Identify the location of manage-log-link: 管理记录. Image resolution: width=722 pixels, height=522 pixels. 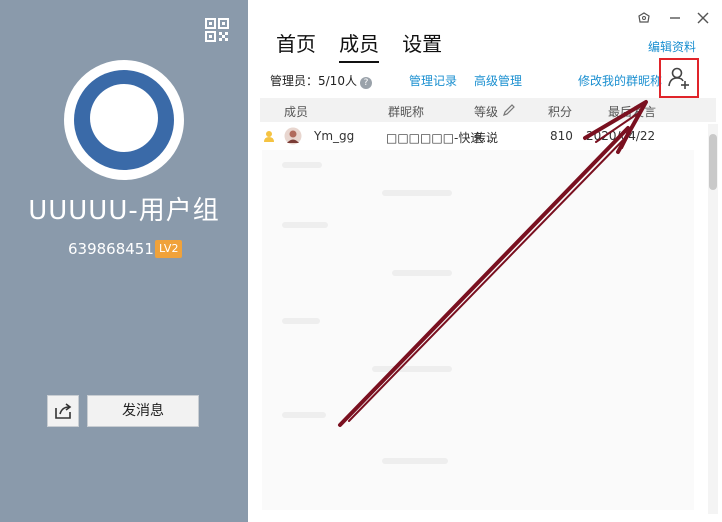
(433, 80).